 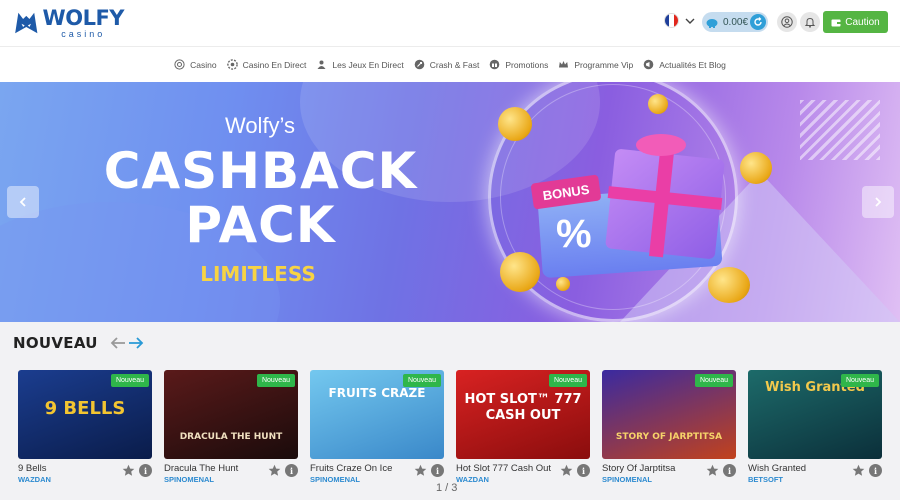 I want to click on bell-icon, so click(x=810, y=22).